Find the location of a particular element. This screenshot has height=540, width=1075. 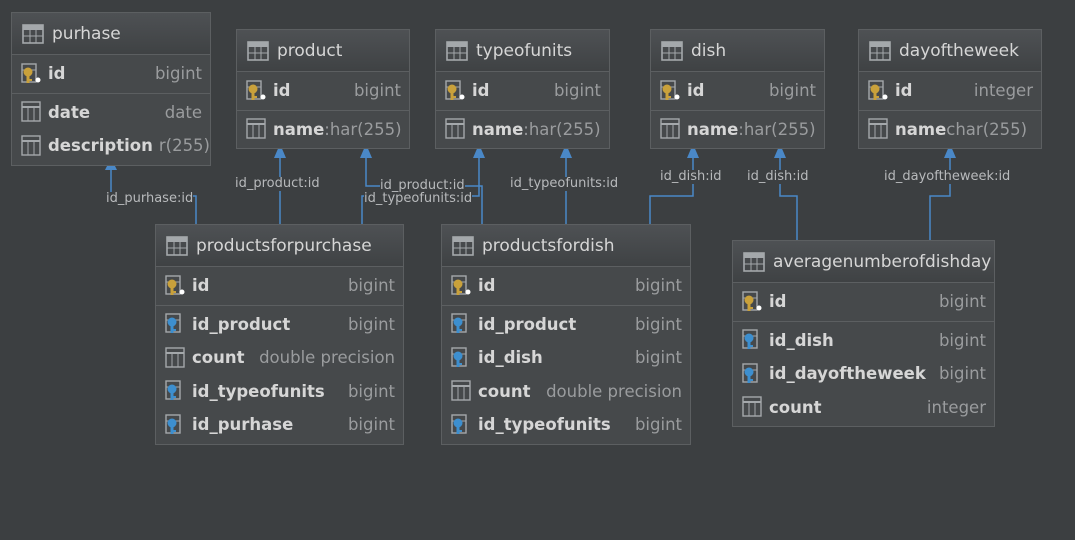

column-name: id_dish is located at coordinates (801, 340).